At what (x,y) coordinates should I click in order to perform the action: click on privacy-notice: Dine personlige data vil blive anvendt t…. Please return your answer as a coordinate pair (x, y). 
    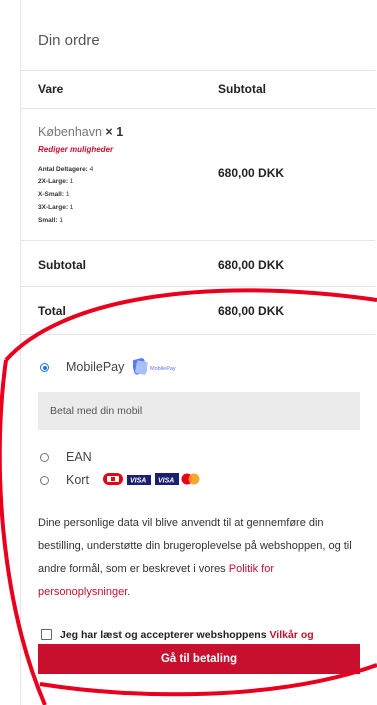
    Looking at the image, I should click on (195, 557).